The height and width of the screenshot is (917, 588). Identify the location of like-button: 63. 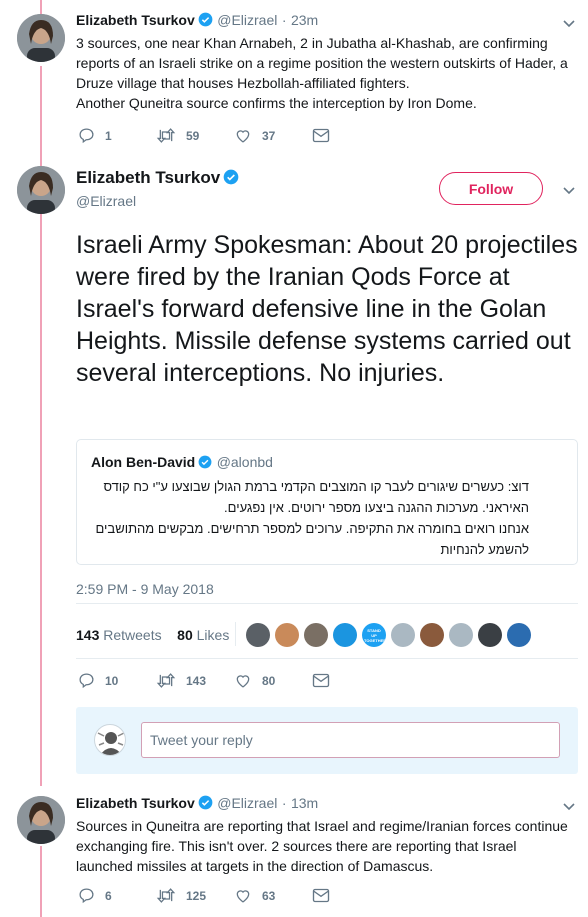
(273, 895).